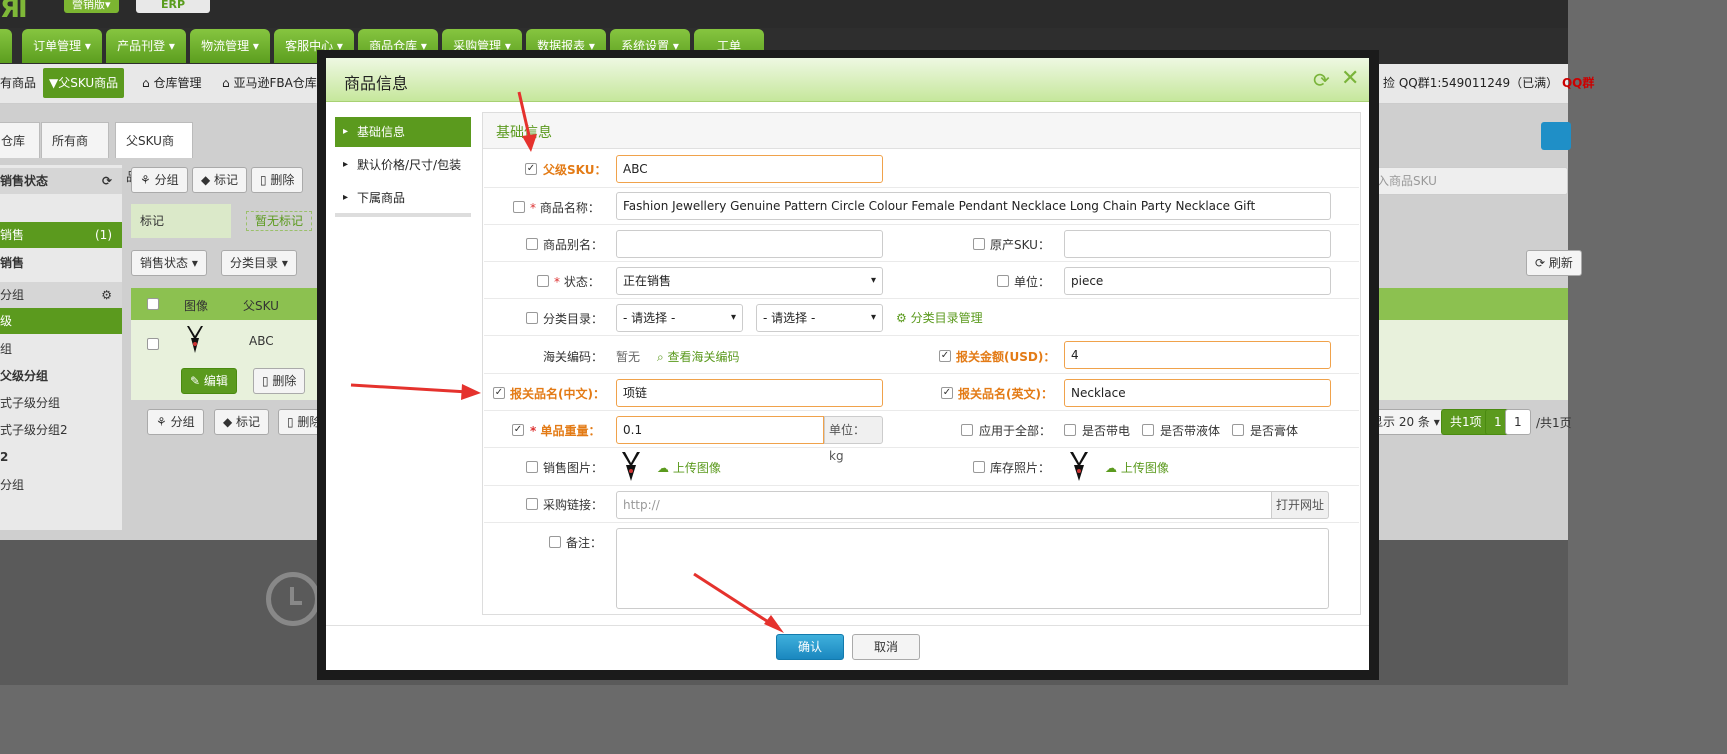 Image resolution: width=1727 pixels, height=754 pixels. What do you see at coordinates (738, 602) in the screenshot?
I see `arrow-confirm` at bounding box center [738, 602].